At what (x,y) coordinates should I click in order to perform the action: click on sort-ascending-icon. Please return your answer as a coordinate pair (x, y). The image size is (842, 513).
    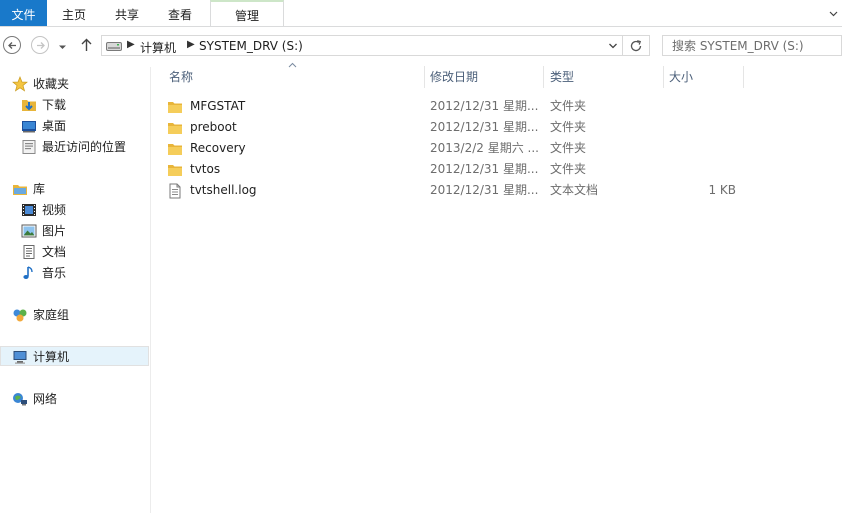
    Looking at the image, I should click on (292, 65).